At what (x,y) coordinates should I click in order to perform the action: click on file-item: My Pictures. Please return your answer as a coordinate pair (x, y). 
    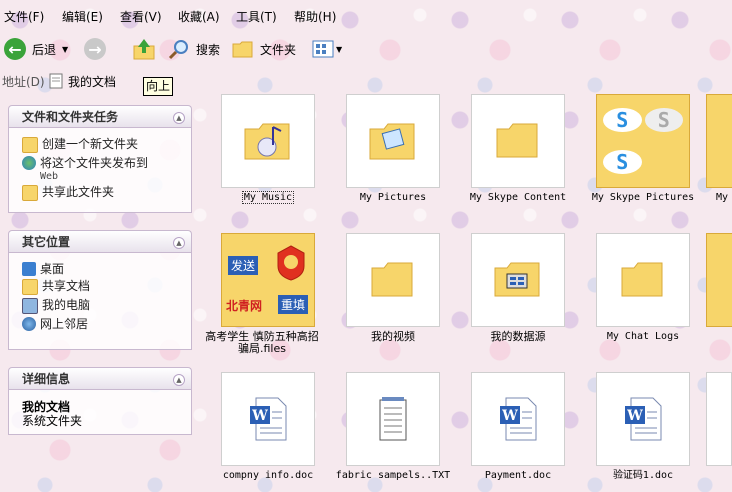
    Looking at the image, I should click on (393, 149).